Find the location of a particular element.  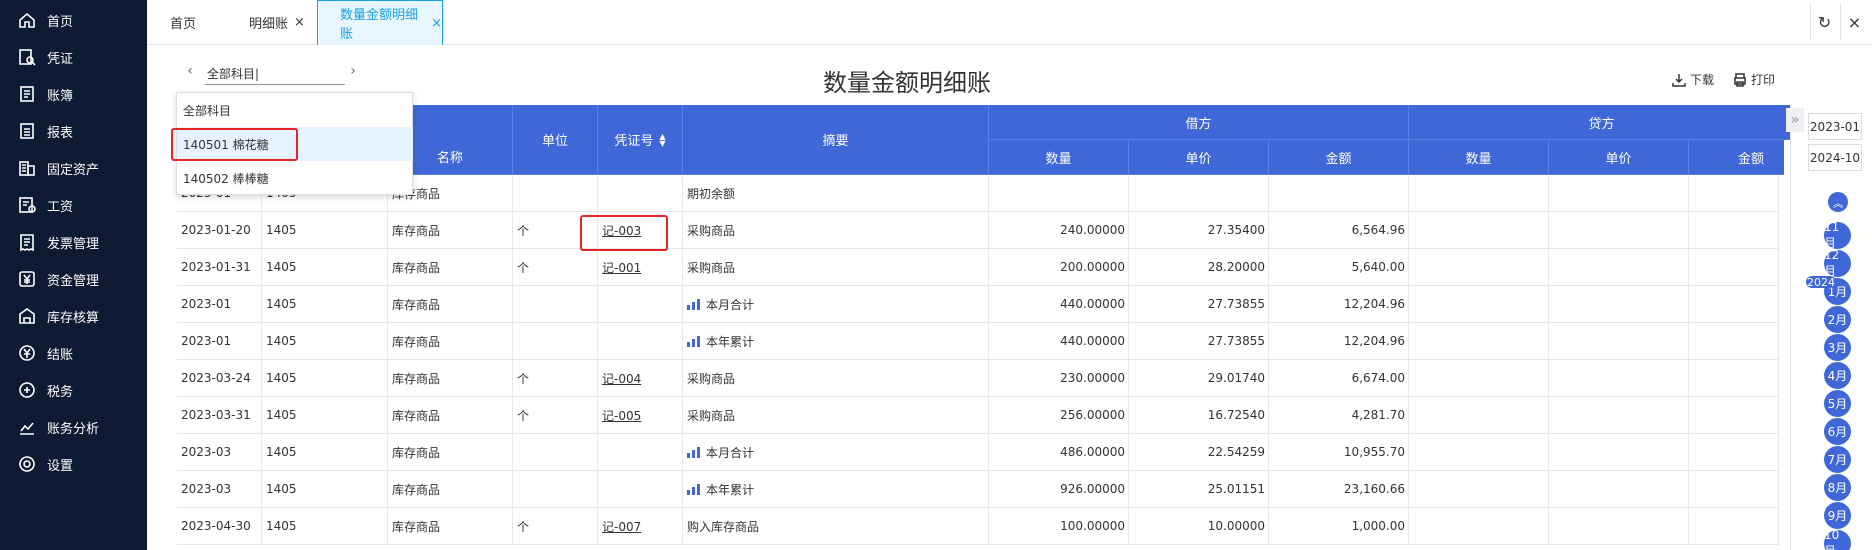

cell-price: 27.35400 is located at coordinates (1199, 230).